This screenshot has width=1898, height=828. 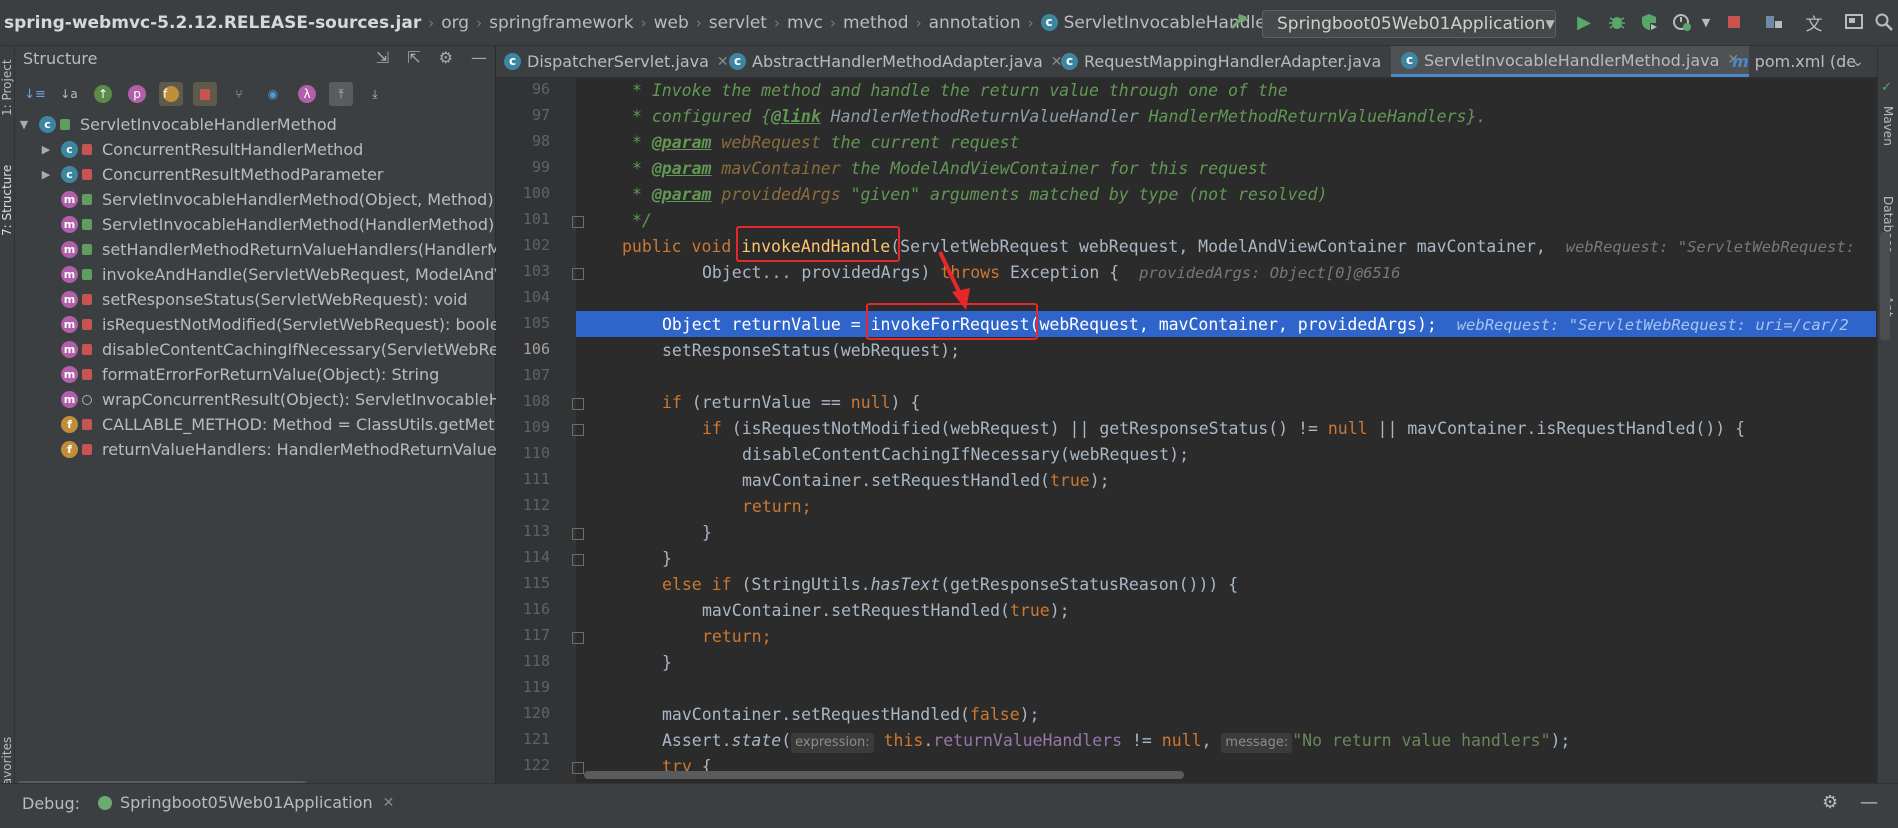 I want to click on breadcrumb-servlet: servlet, so click(x=738, y=23).